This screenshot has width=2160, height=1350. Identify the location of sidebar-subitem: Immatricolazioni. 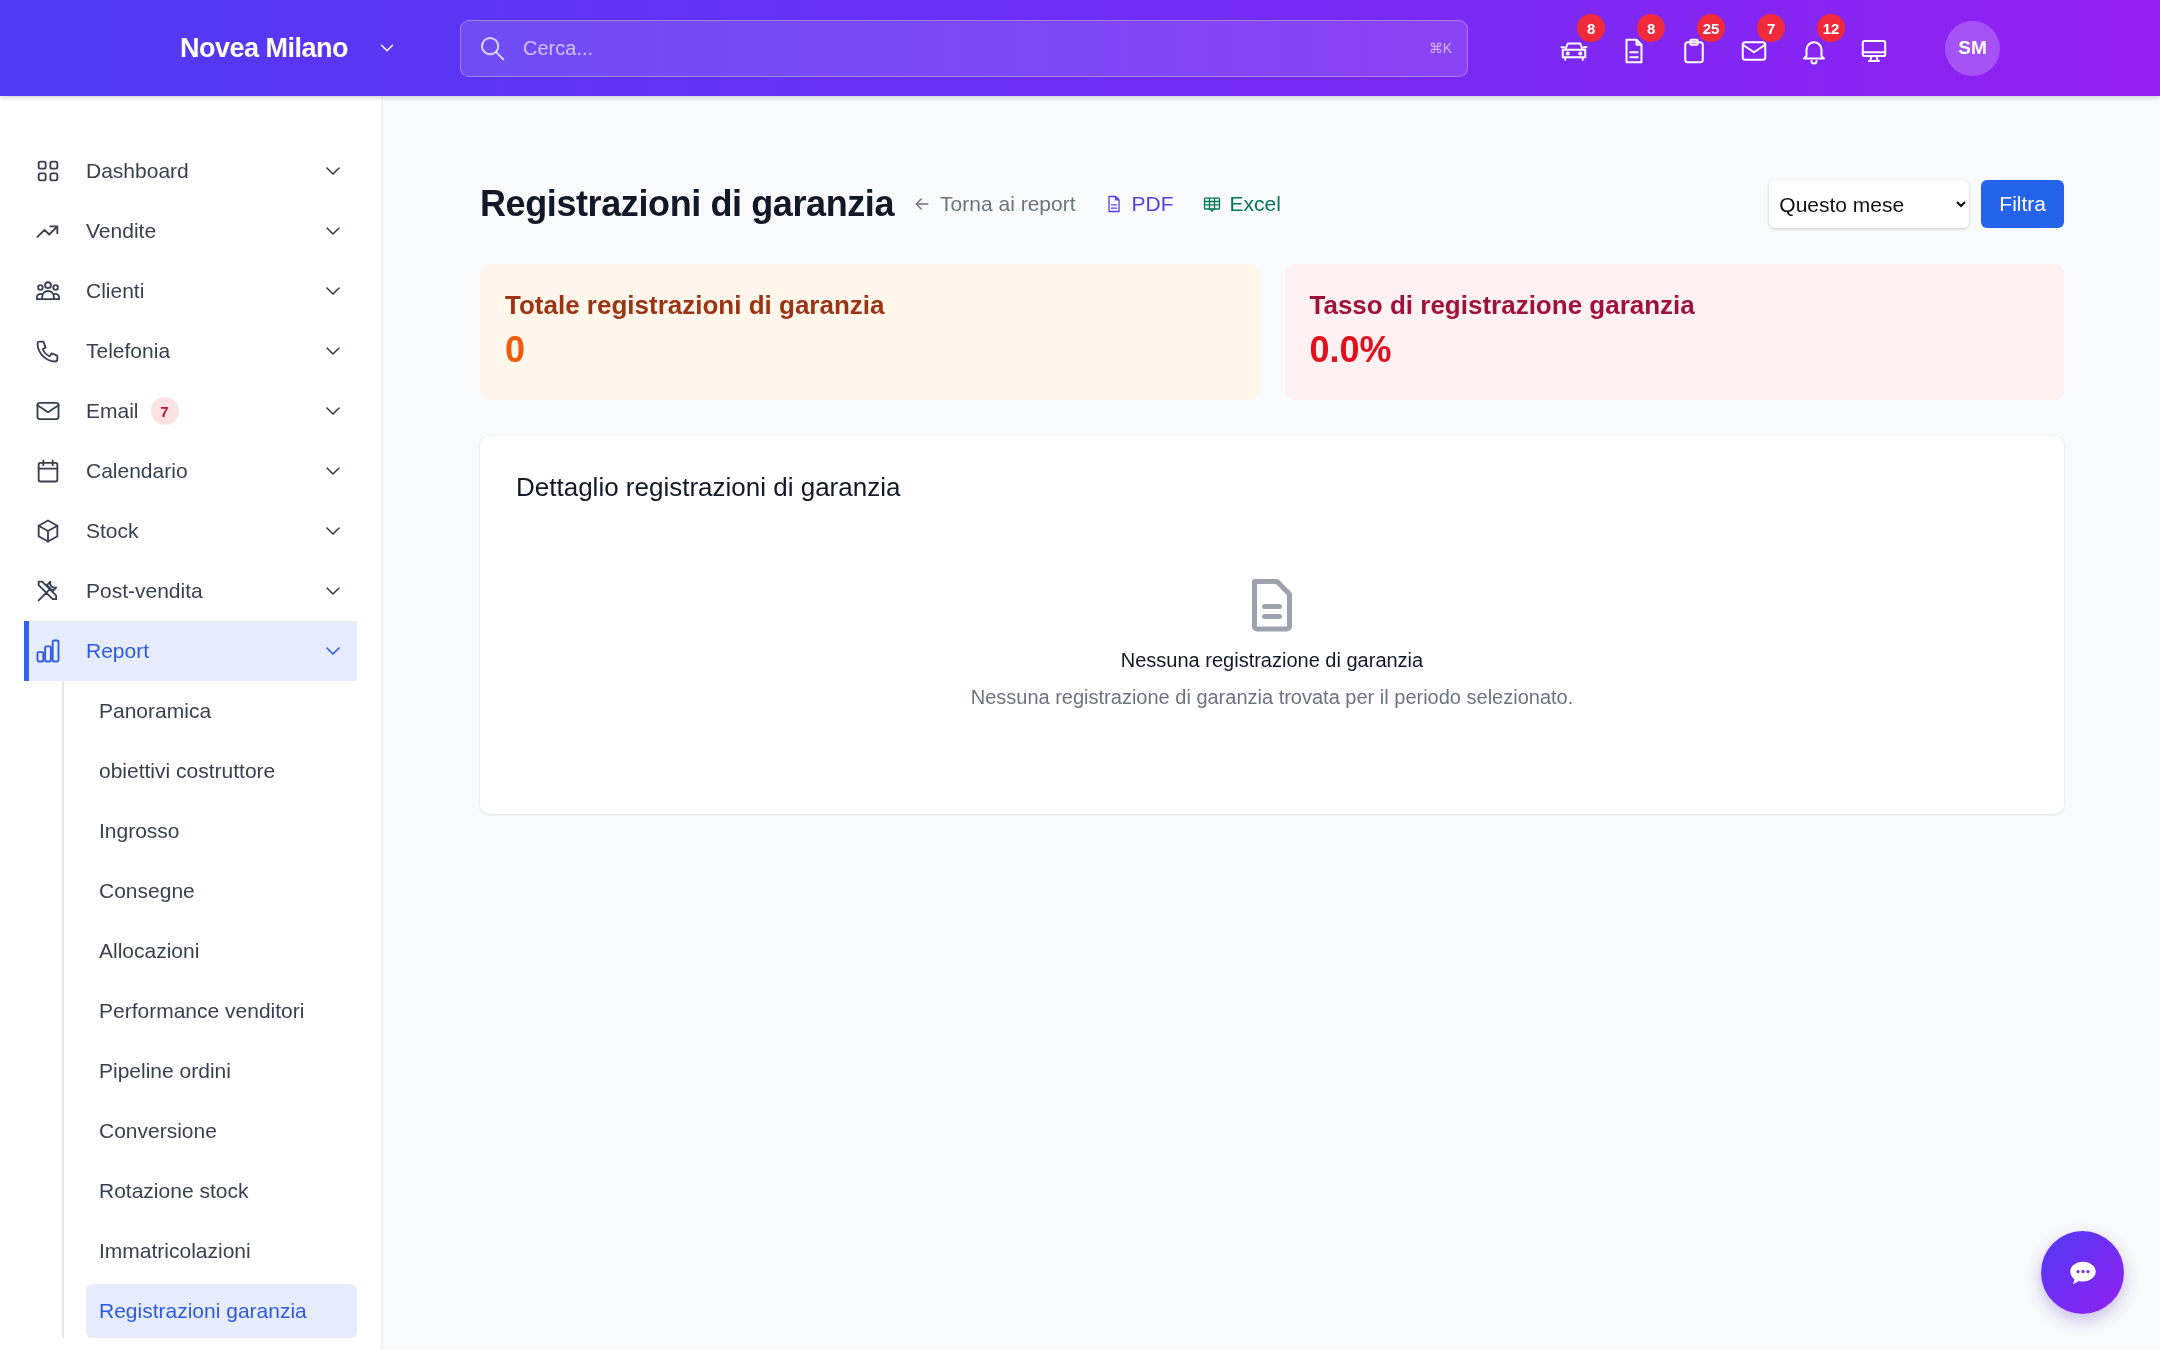
(221, 1251).